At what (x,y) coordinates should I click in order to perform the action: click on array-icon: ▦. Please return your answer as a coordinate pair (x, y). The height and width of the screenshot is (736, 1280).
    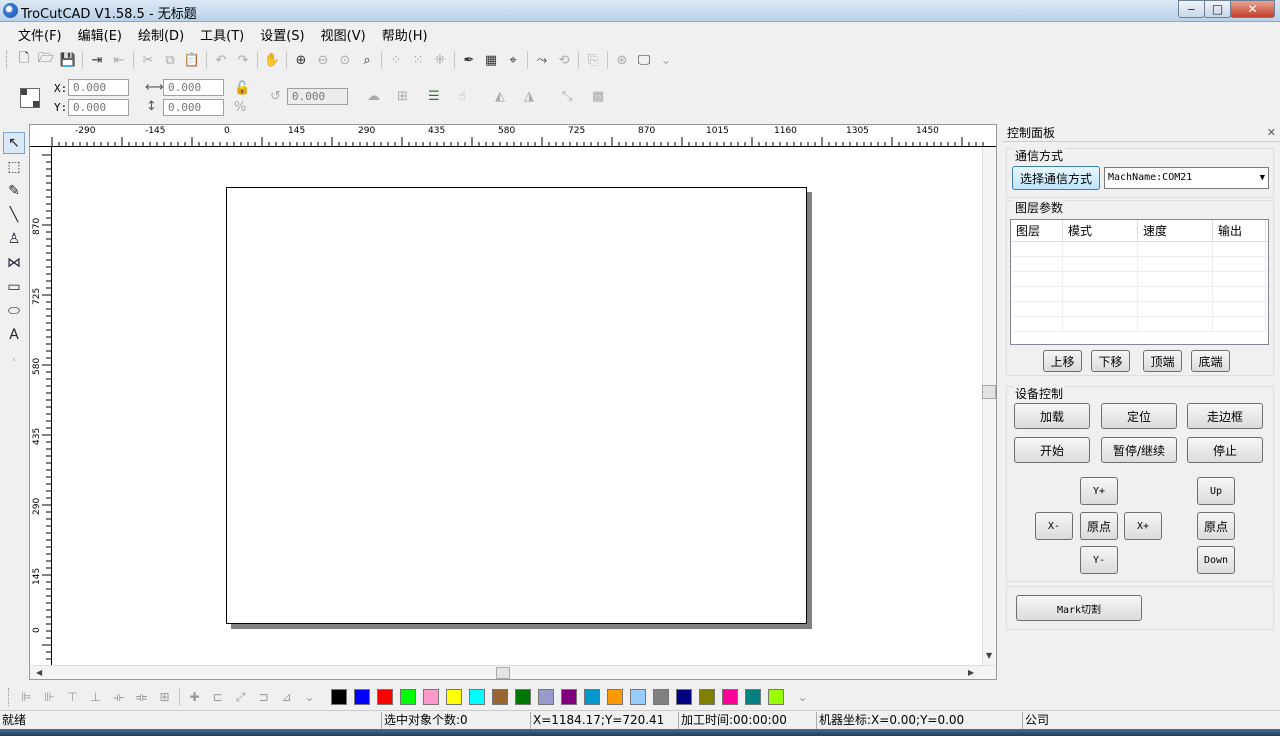
    Looking at the image, I should click on (491, 60).